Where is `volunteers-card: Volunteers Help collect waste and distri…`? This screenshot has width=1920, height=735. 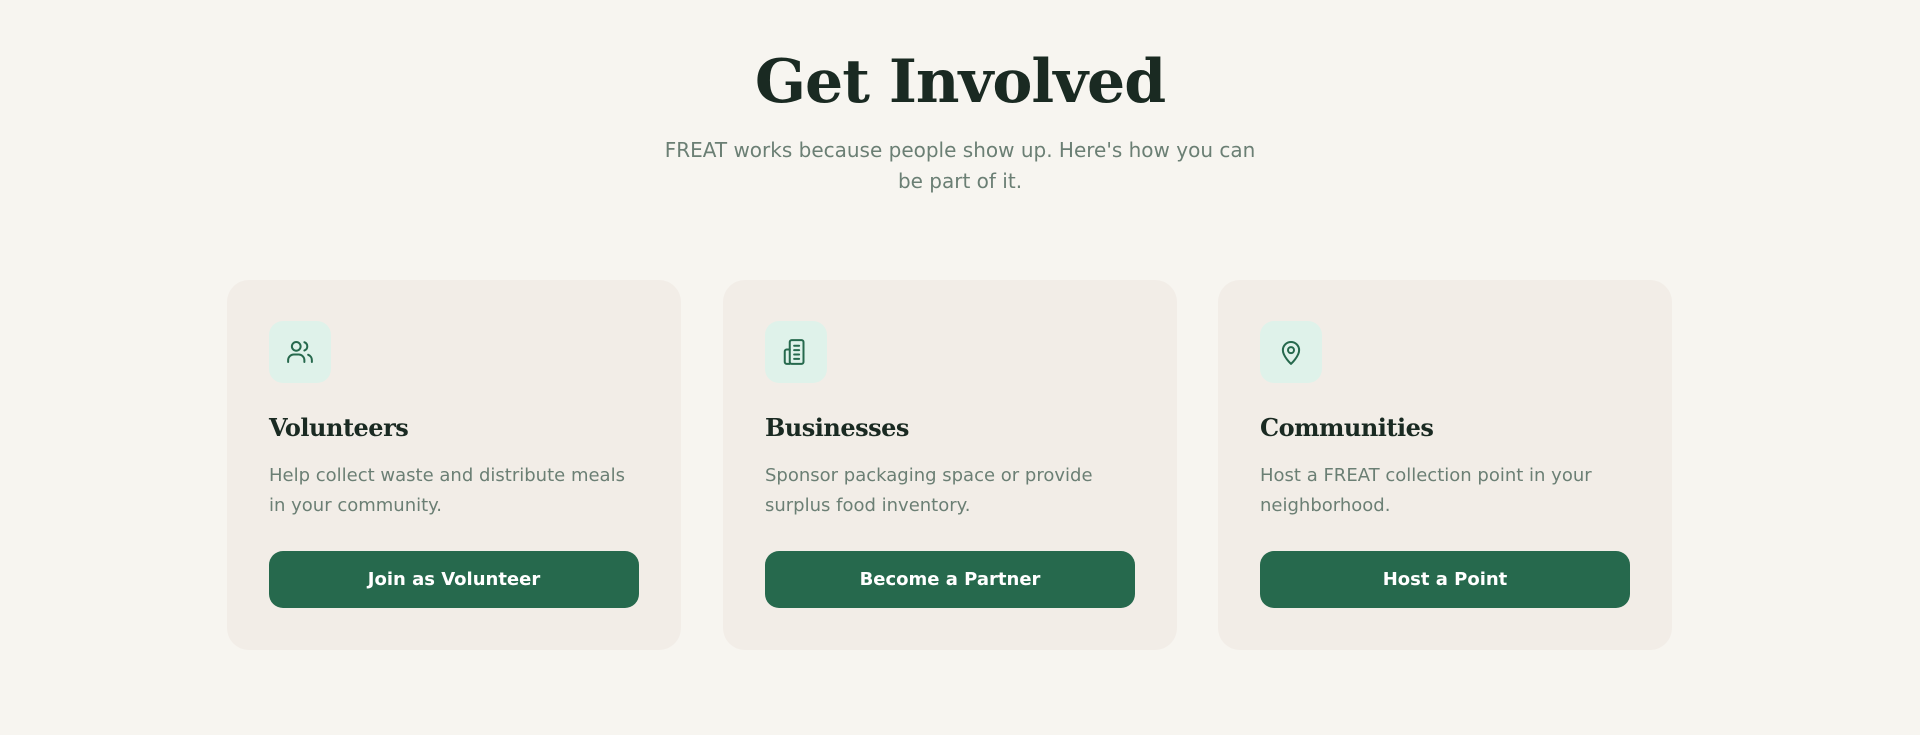 volunteers-card: Volunteers Help collect waste and distri… is located at coordinates (454, 465).